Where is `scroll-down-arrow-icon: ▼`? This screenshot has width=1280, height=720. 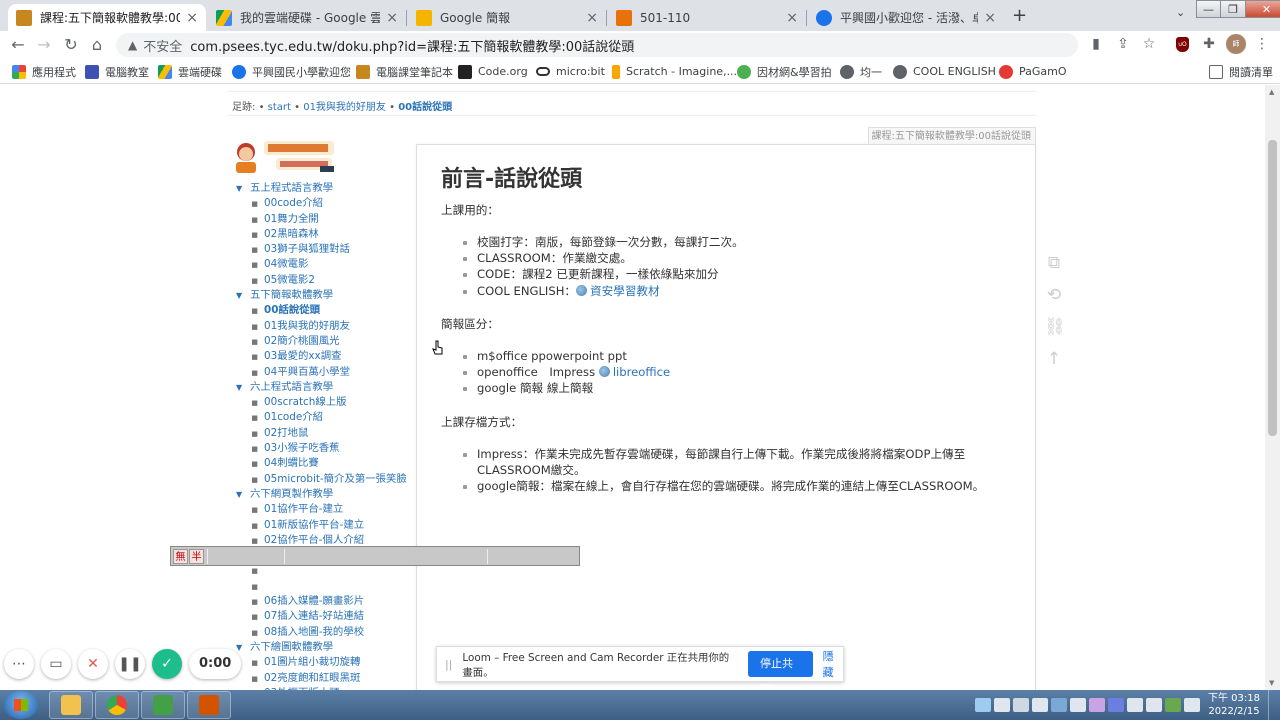
scroll-down-arrow-icon: ▼ is located at coordinates (1271, 683).